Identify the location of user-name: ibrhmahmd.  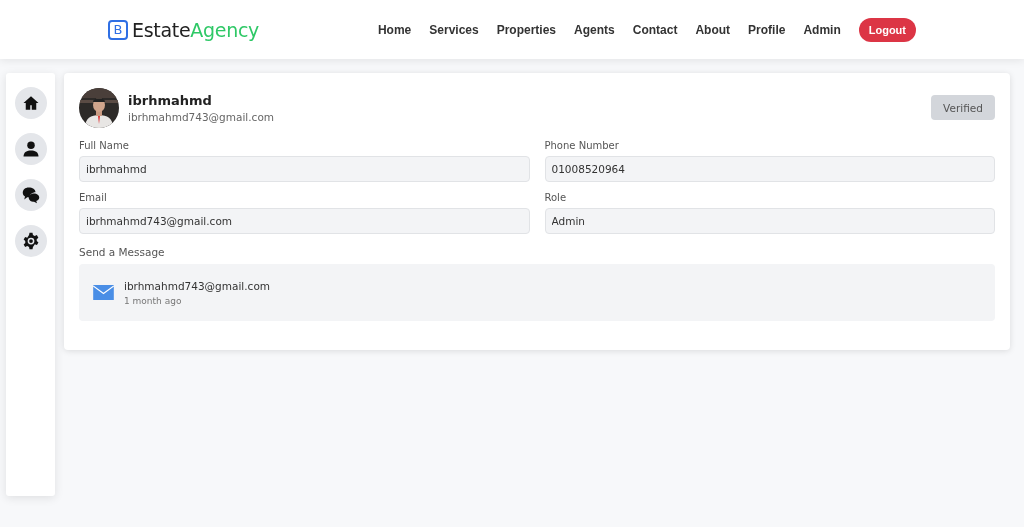
(170, 100).